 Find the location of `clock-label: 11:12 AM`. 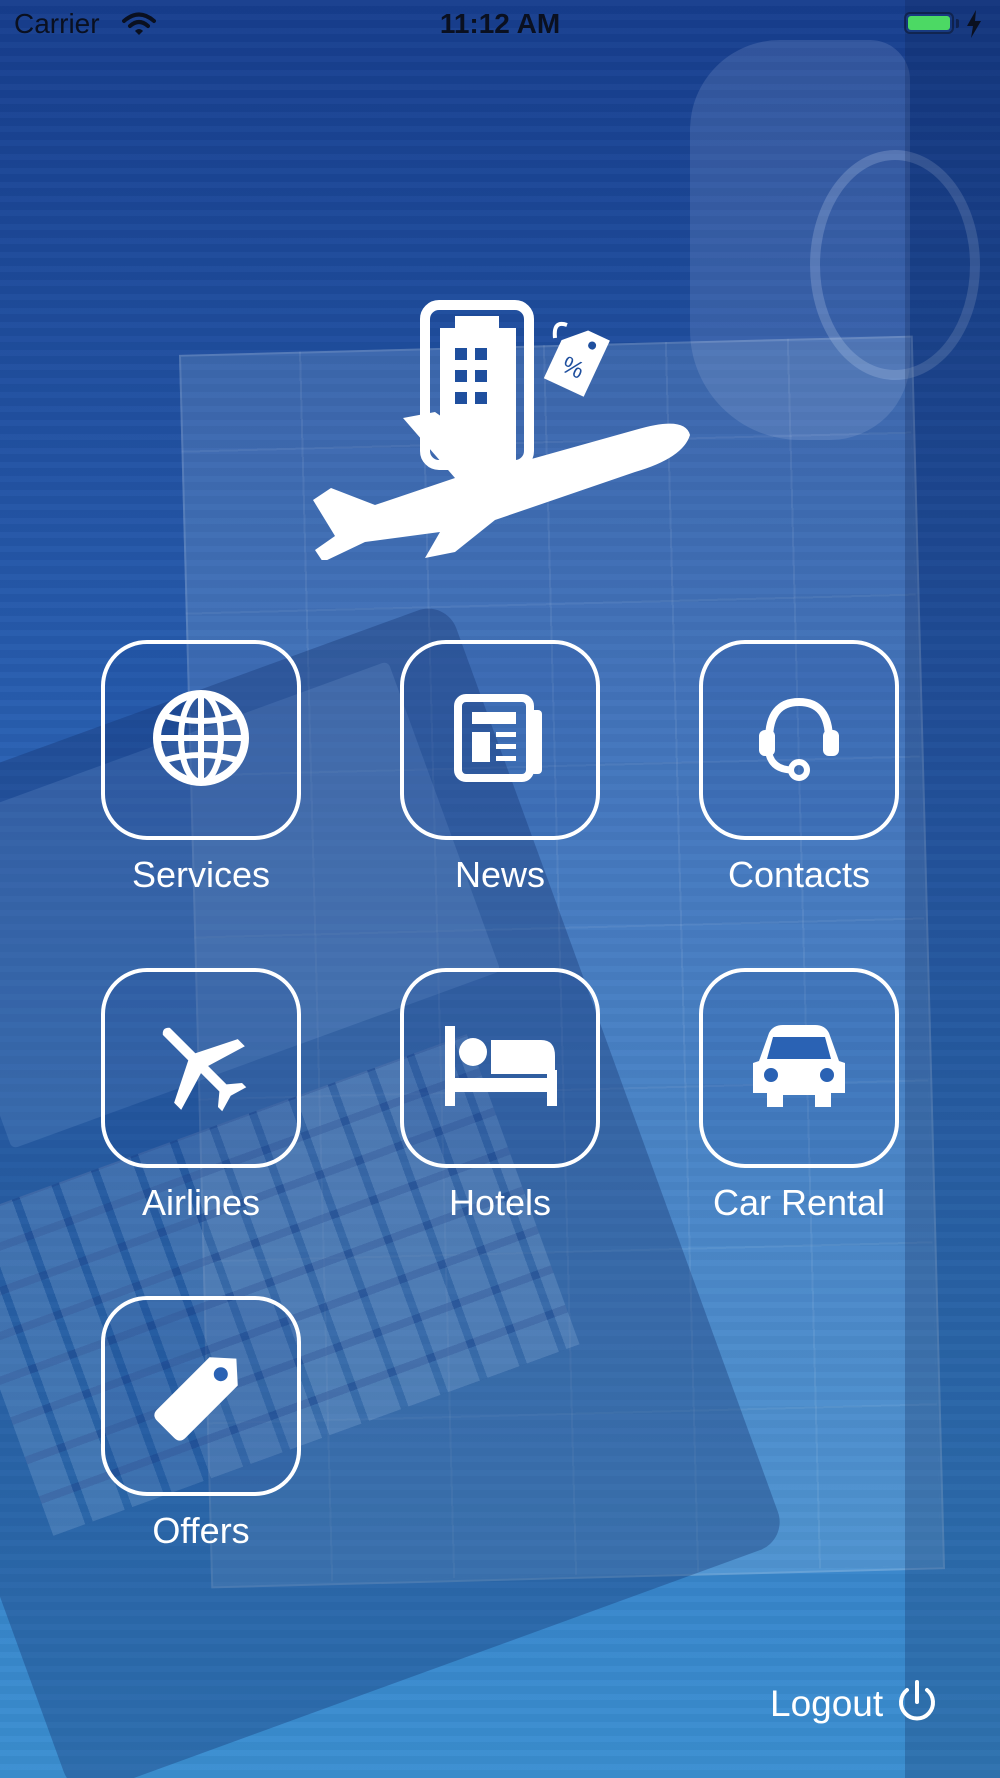

clock-label: 11:12 AM is located at coordinates (500, 23).